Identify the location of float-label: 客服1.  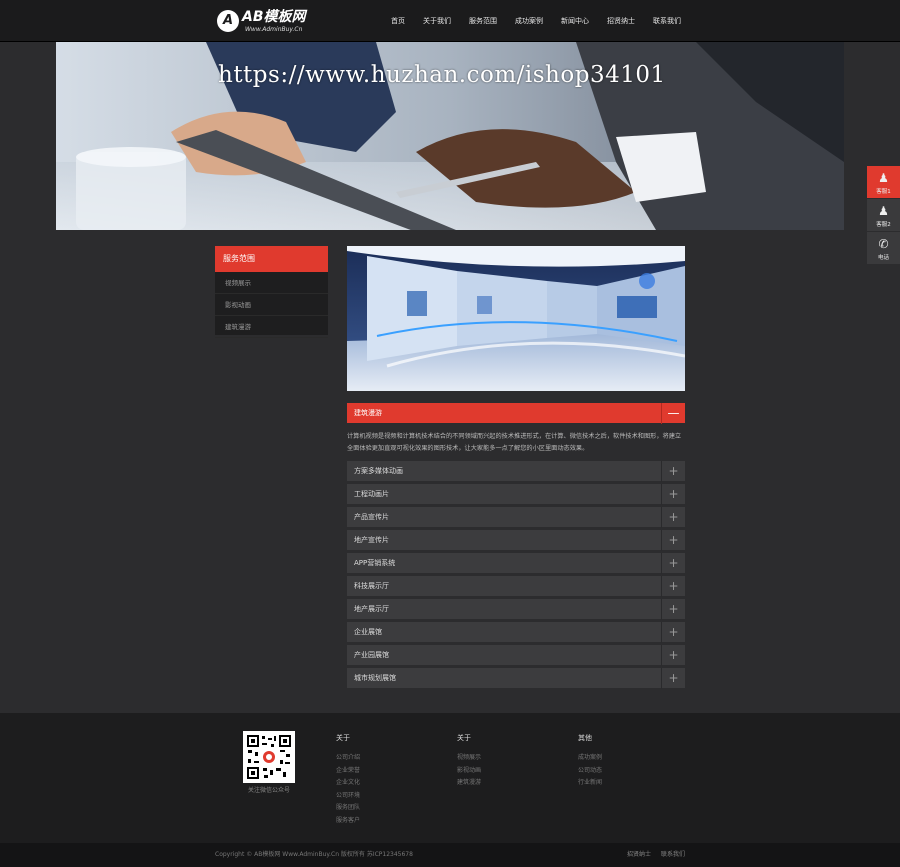
(883, 192).